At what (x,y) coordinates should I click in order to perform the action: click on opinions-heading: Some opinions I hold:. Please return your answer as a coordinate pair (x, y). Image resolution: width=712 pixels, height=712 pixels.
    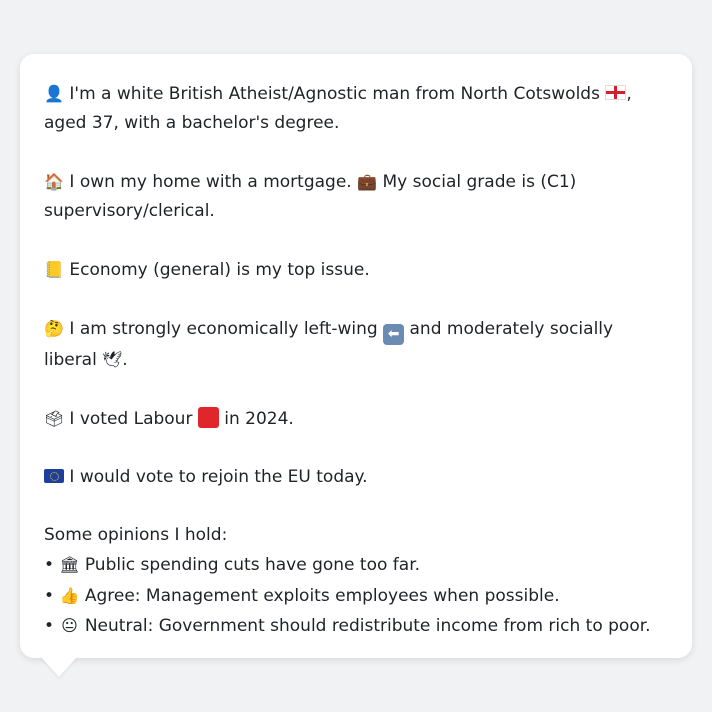
    Looking at the image, I should click on (136, 535).